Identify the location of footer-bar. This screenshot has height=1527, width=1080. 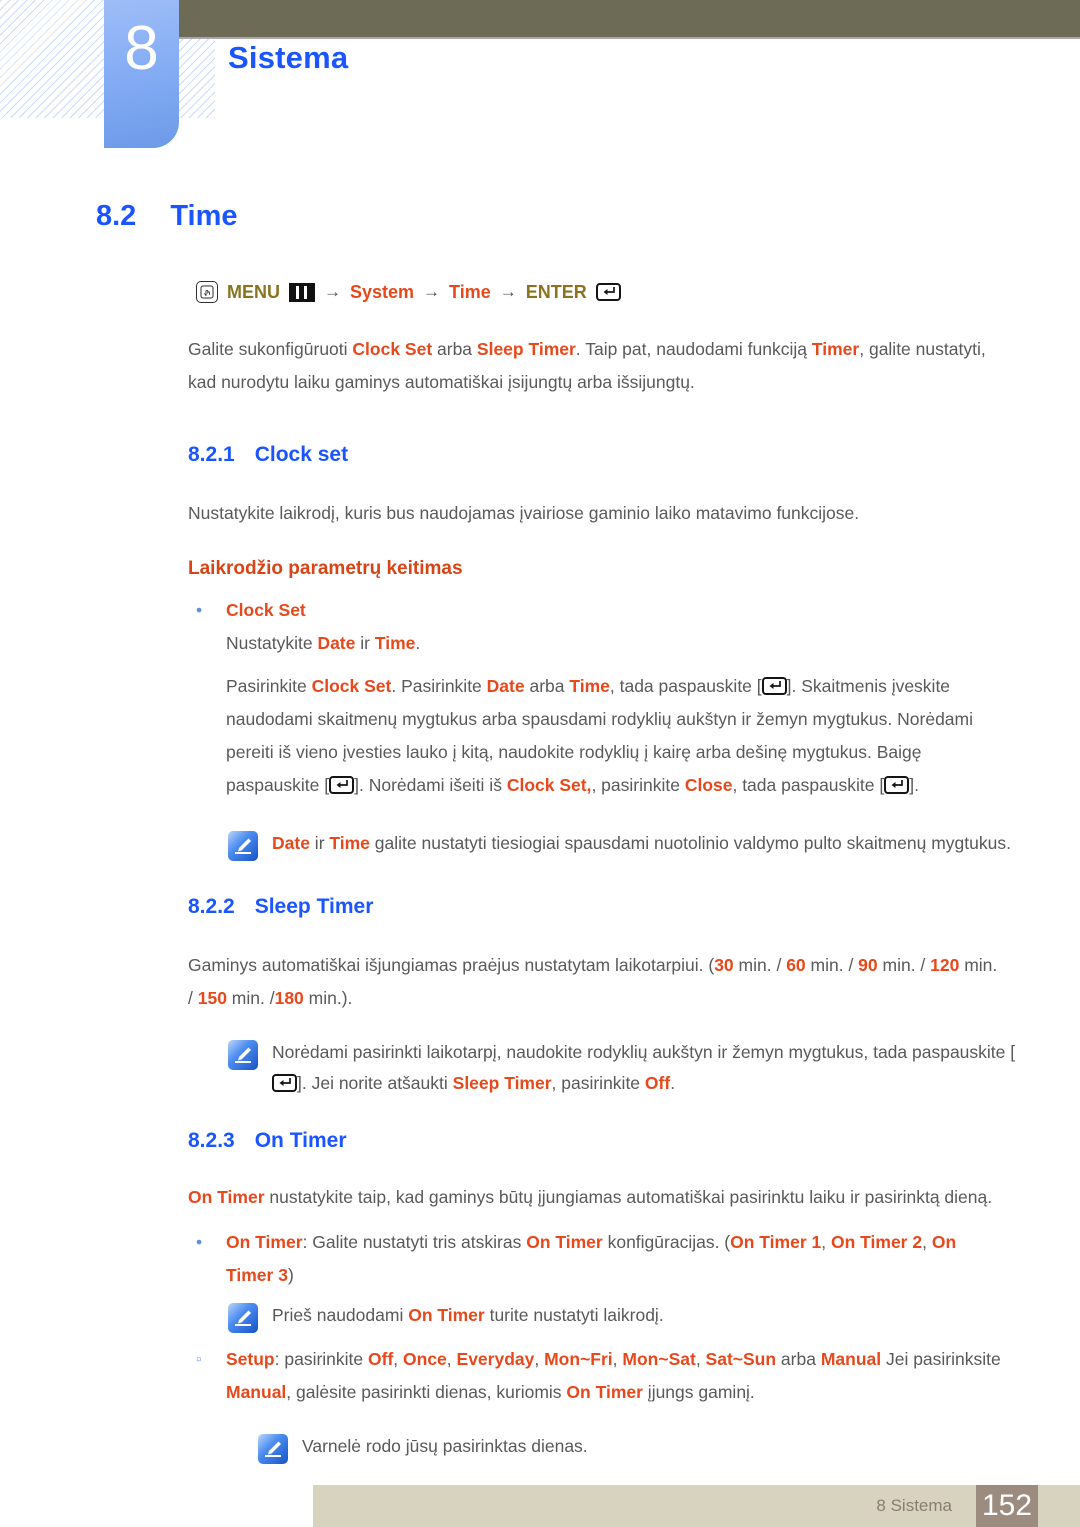
(696, 1506).